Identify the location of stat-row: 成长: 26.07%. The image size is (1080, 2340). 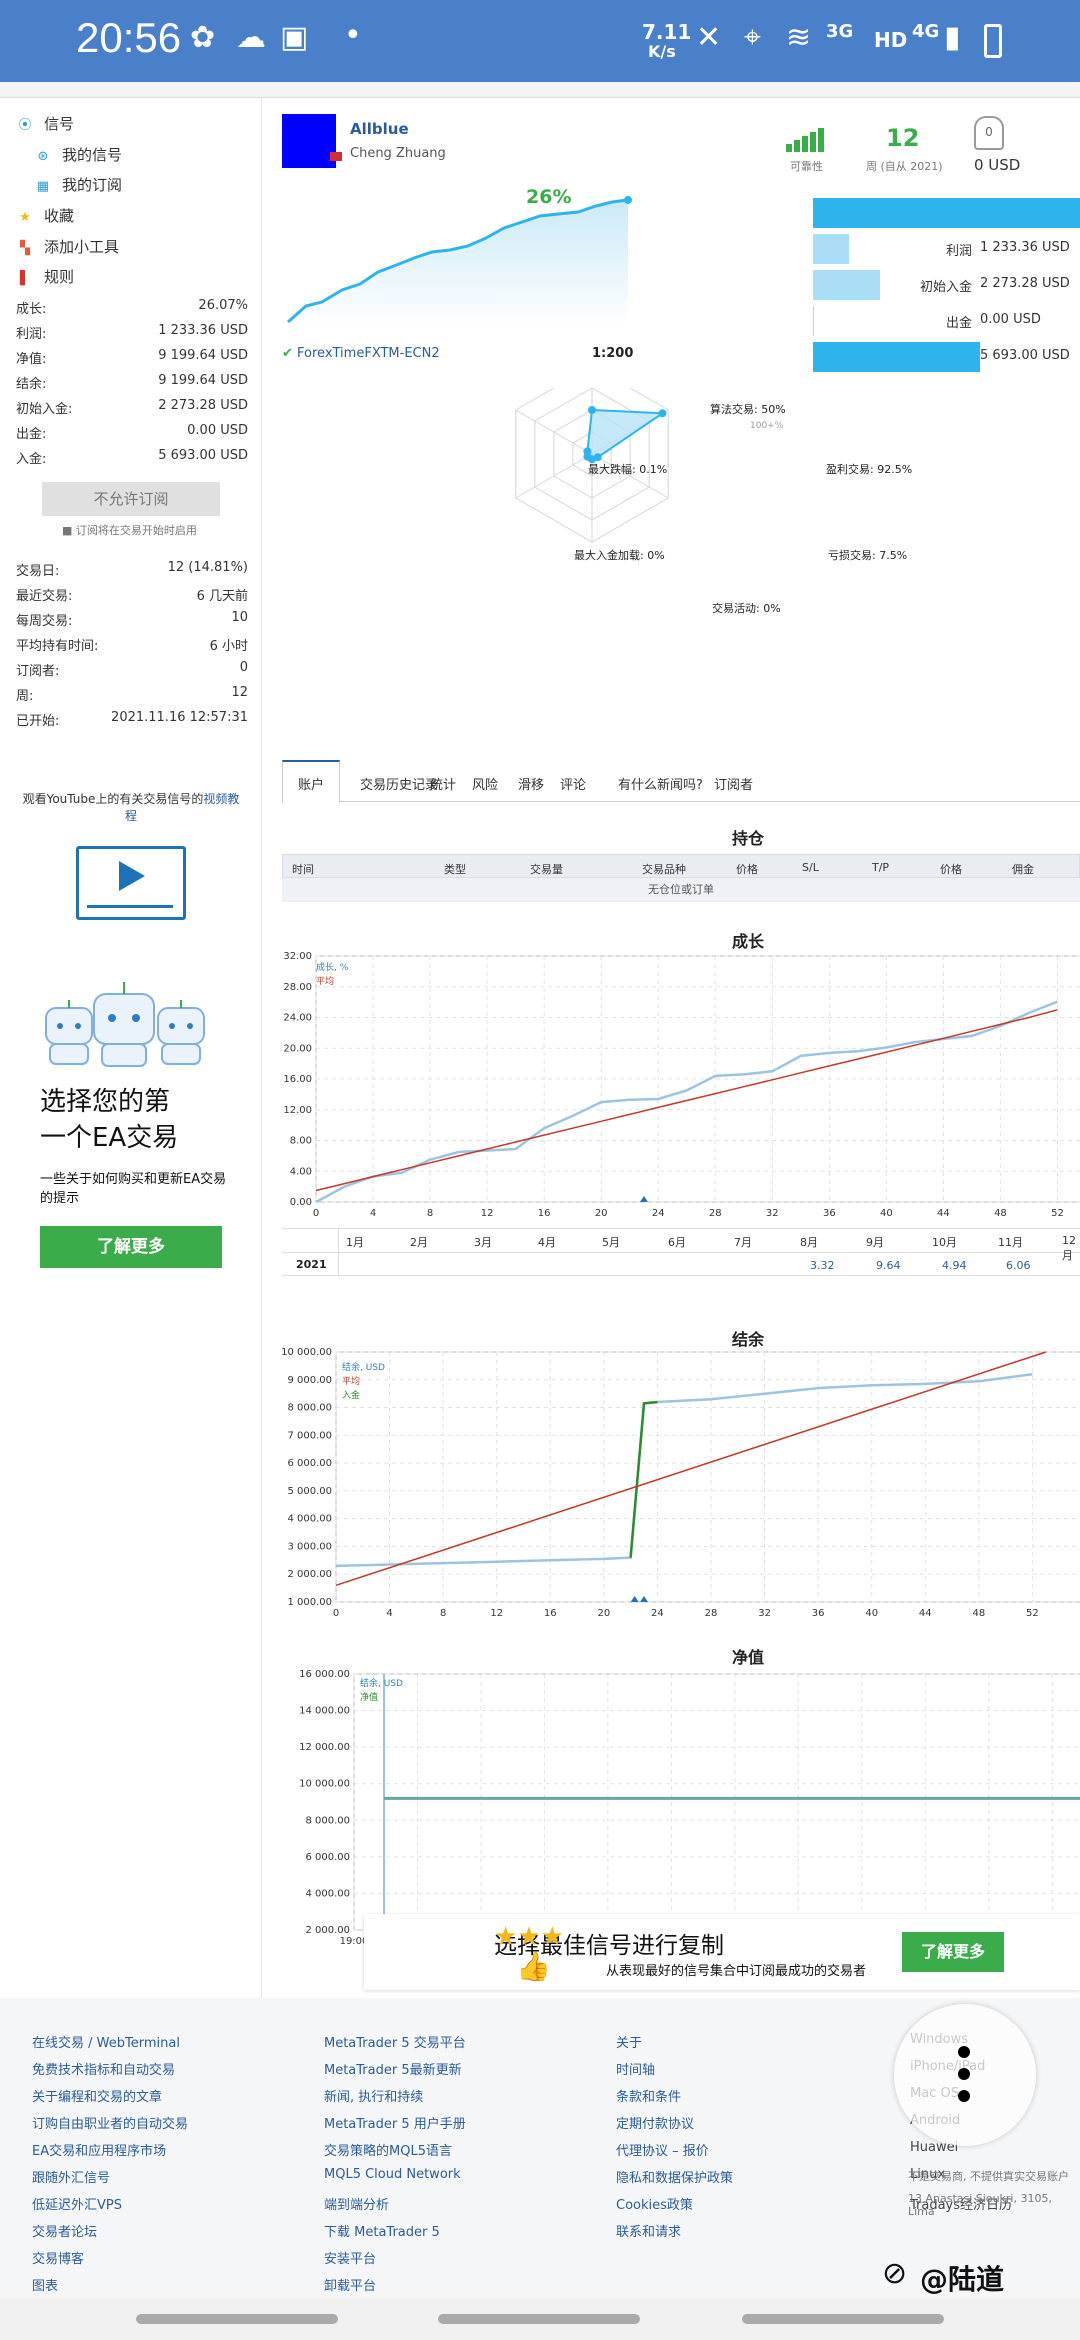
(132, 307).